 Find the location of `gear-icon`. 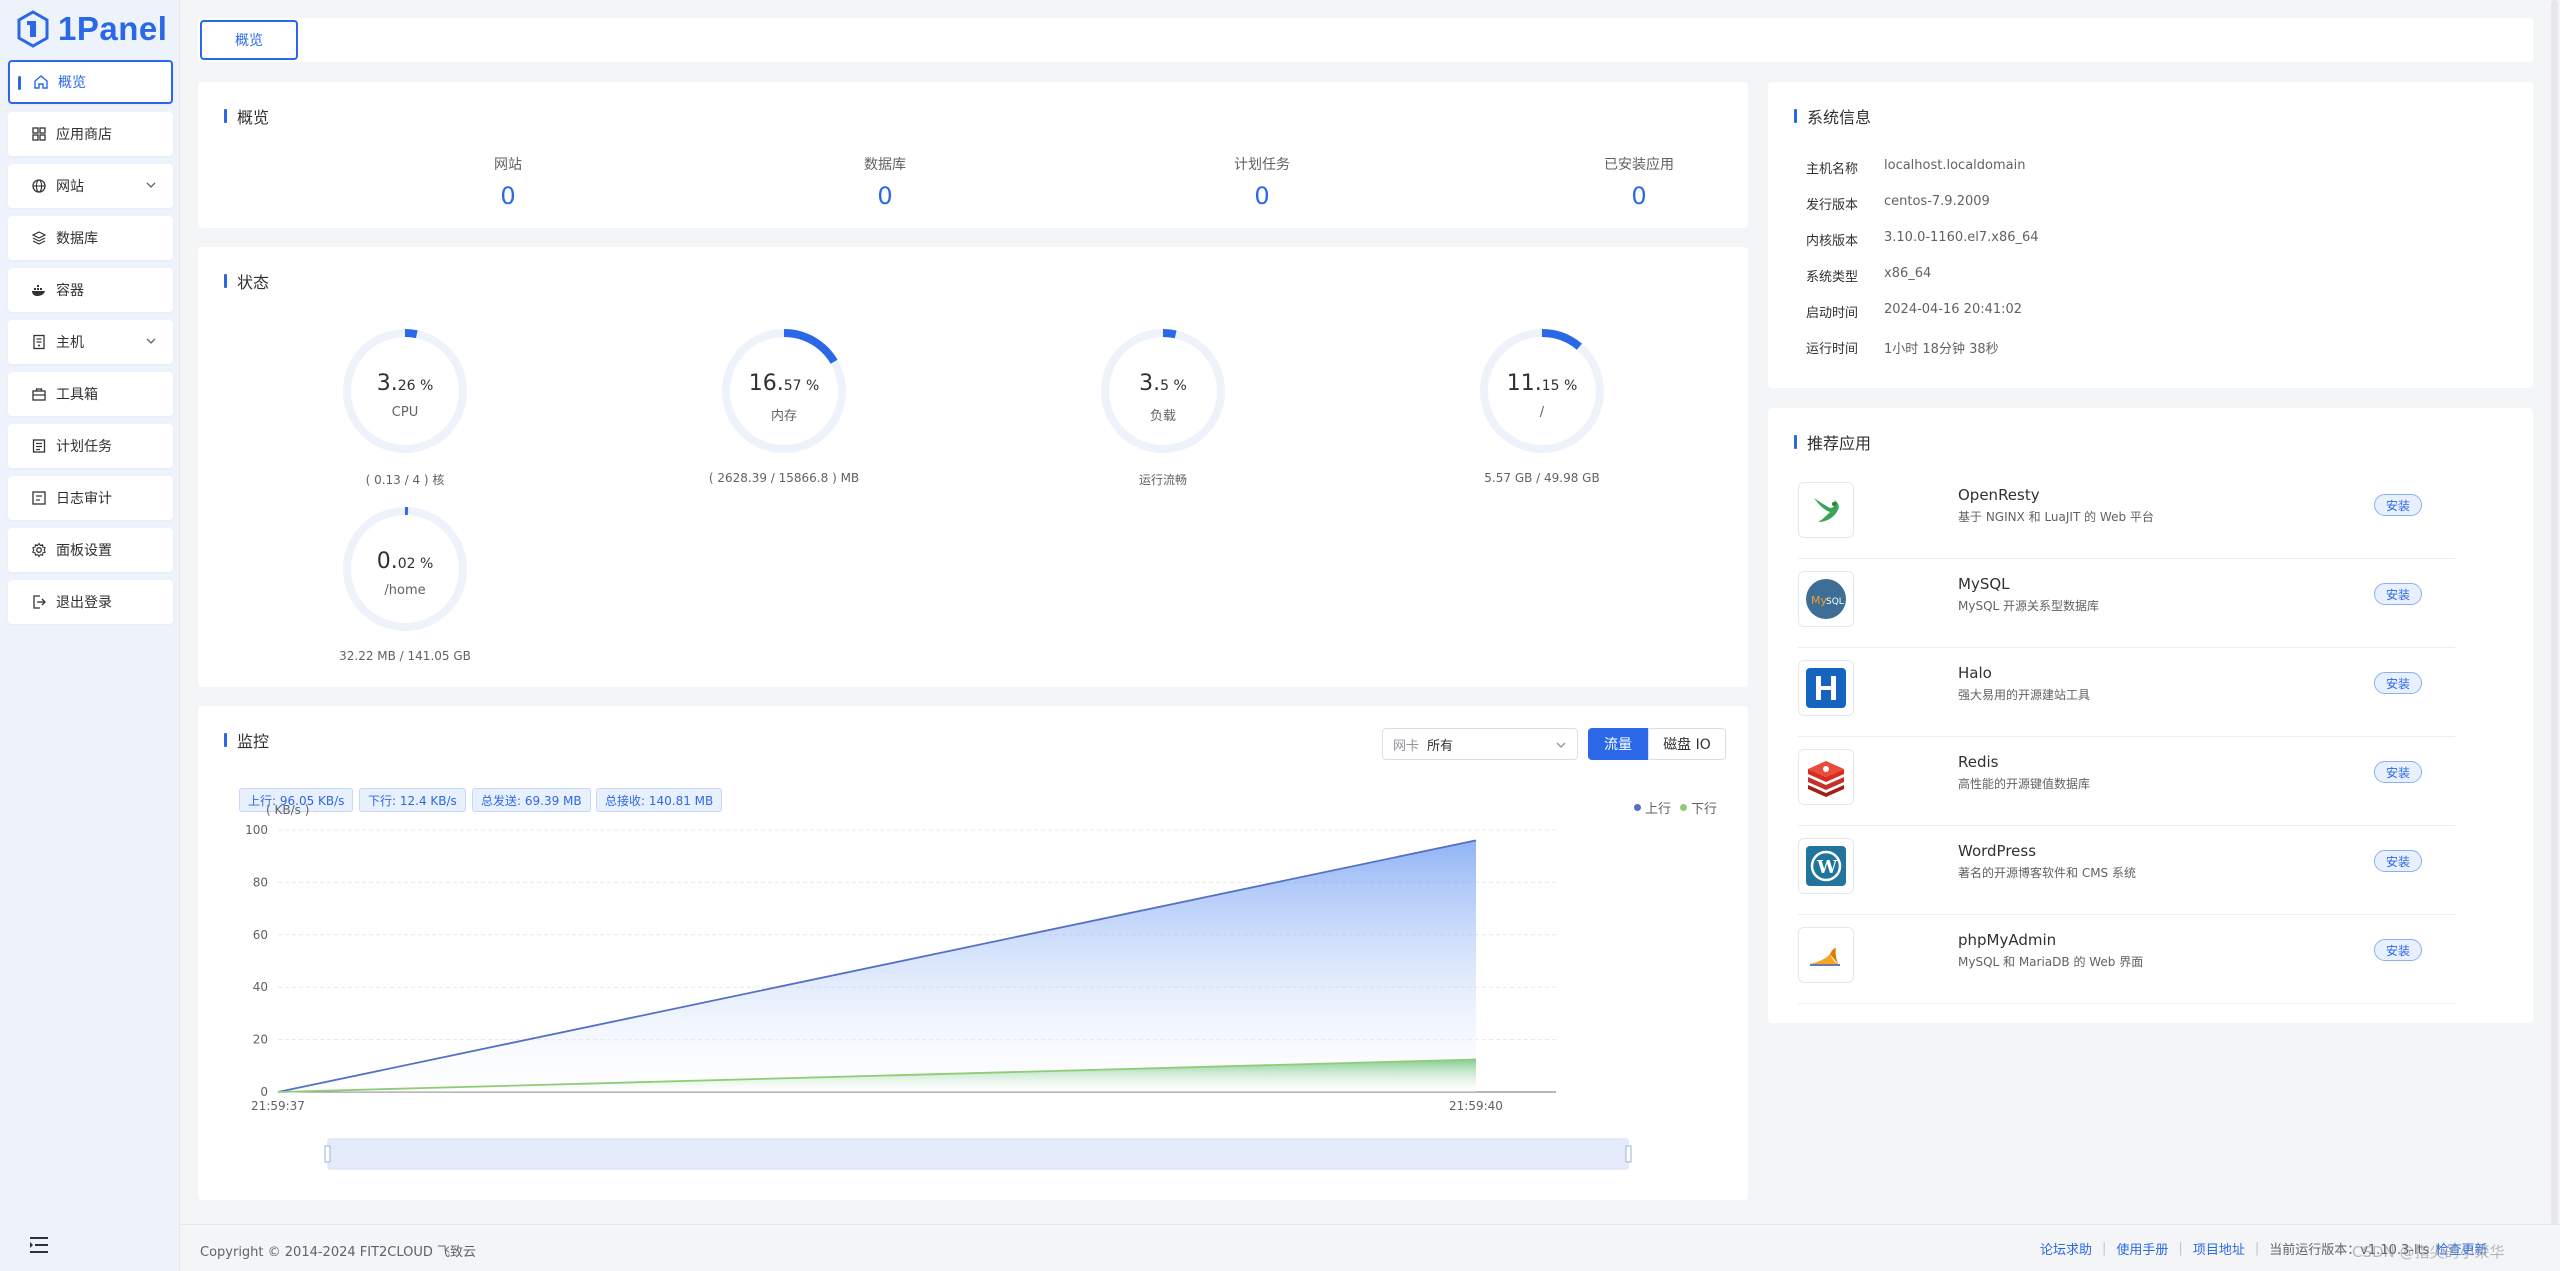

gear-icon is located at coordinates (39, 550).